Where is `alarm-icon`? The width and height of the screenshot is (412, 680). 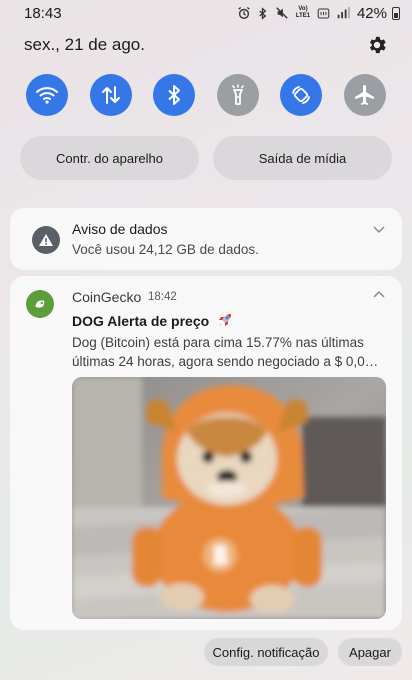
alarm-icon is located at coordinates (244, 13).